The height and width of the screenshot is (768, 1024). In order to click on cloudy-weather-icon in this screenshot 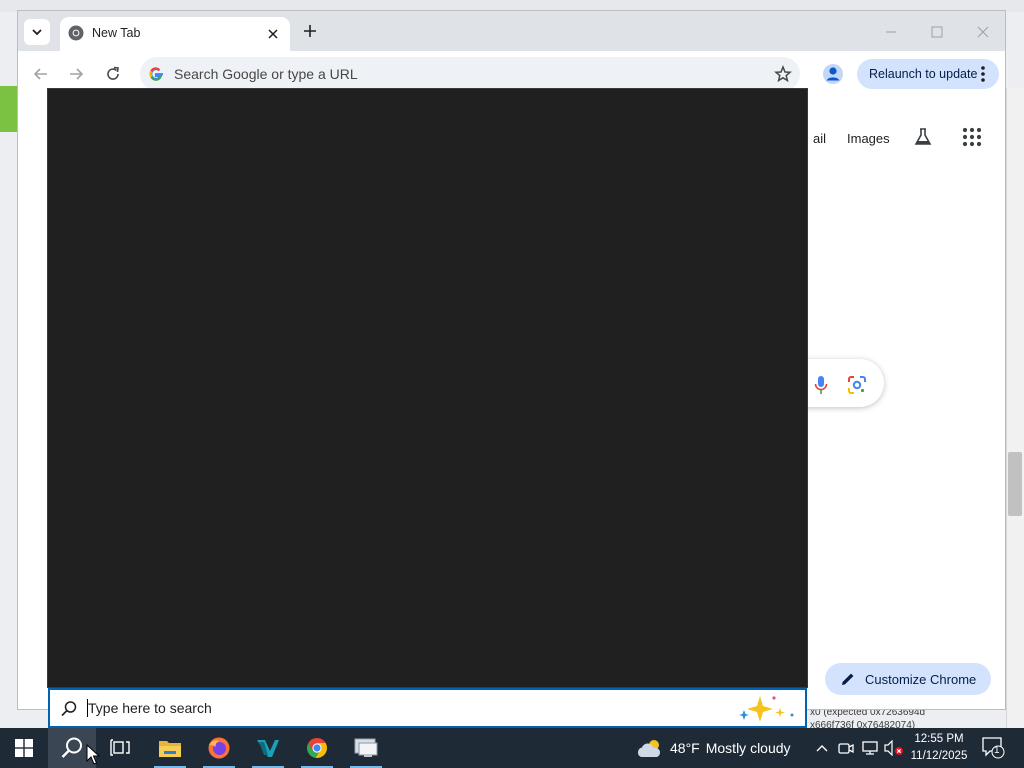, I will do `click(649, 748)`.